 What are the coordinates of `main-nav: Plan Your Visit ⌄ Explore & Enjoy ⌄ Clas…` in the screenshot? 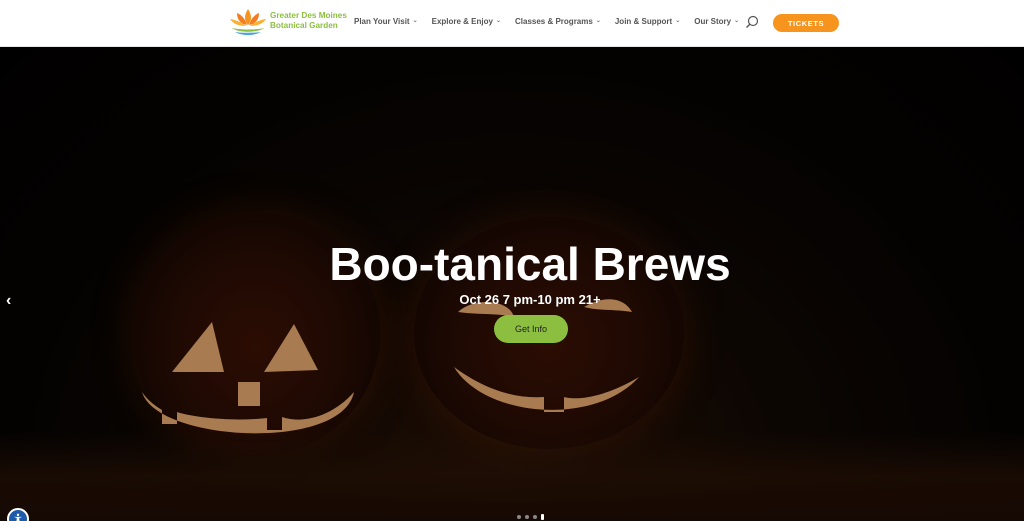 It's located at (553, 21).